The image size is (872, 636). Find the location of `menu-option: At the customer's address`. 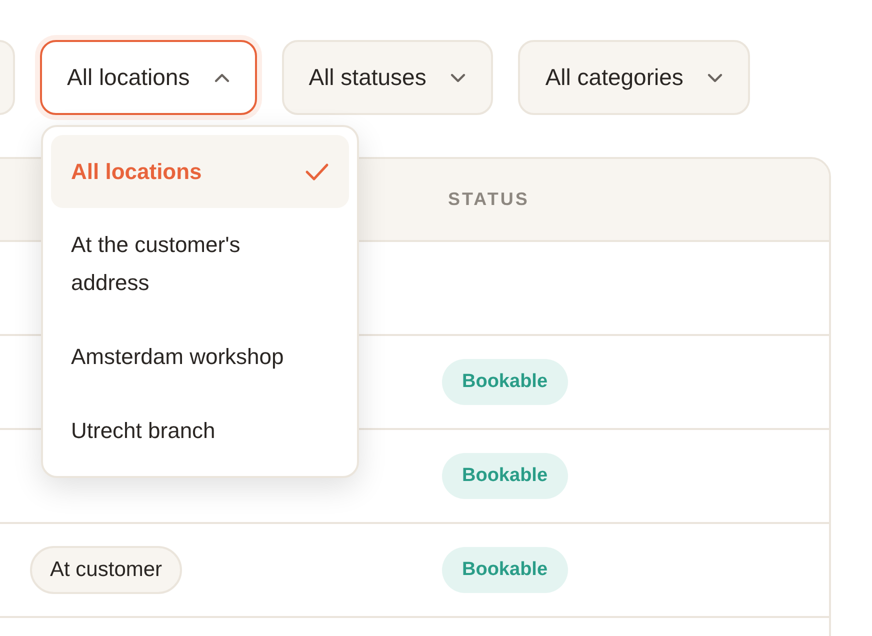

menu-option: At the customer's address is located at coordinates (200, 264).